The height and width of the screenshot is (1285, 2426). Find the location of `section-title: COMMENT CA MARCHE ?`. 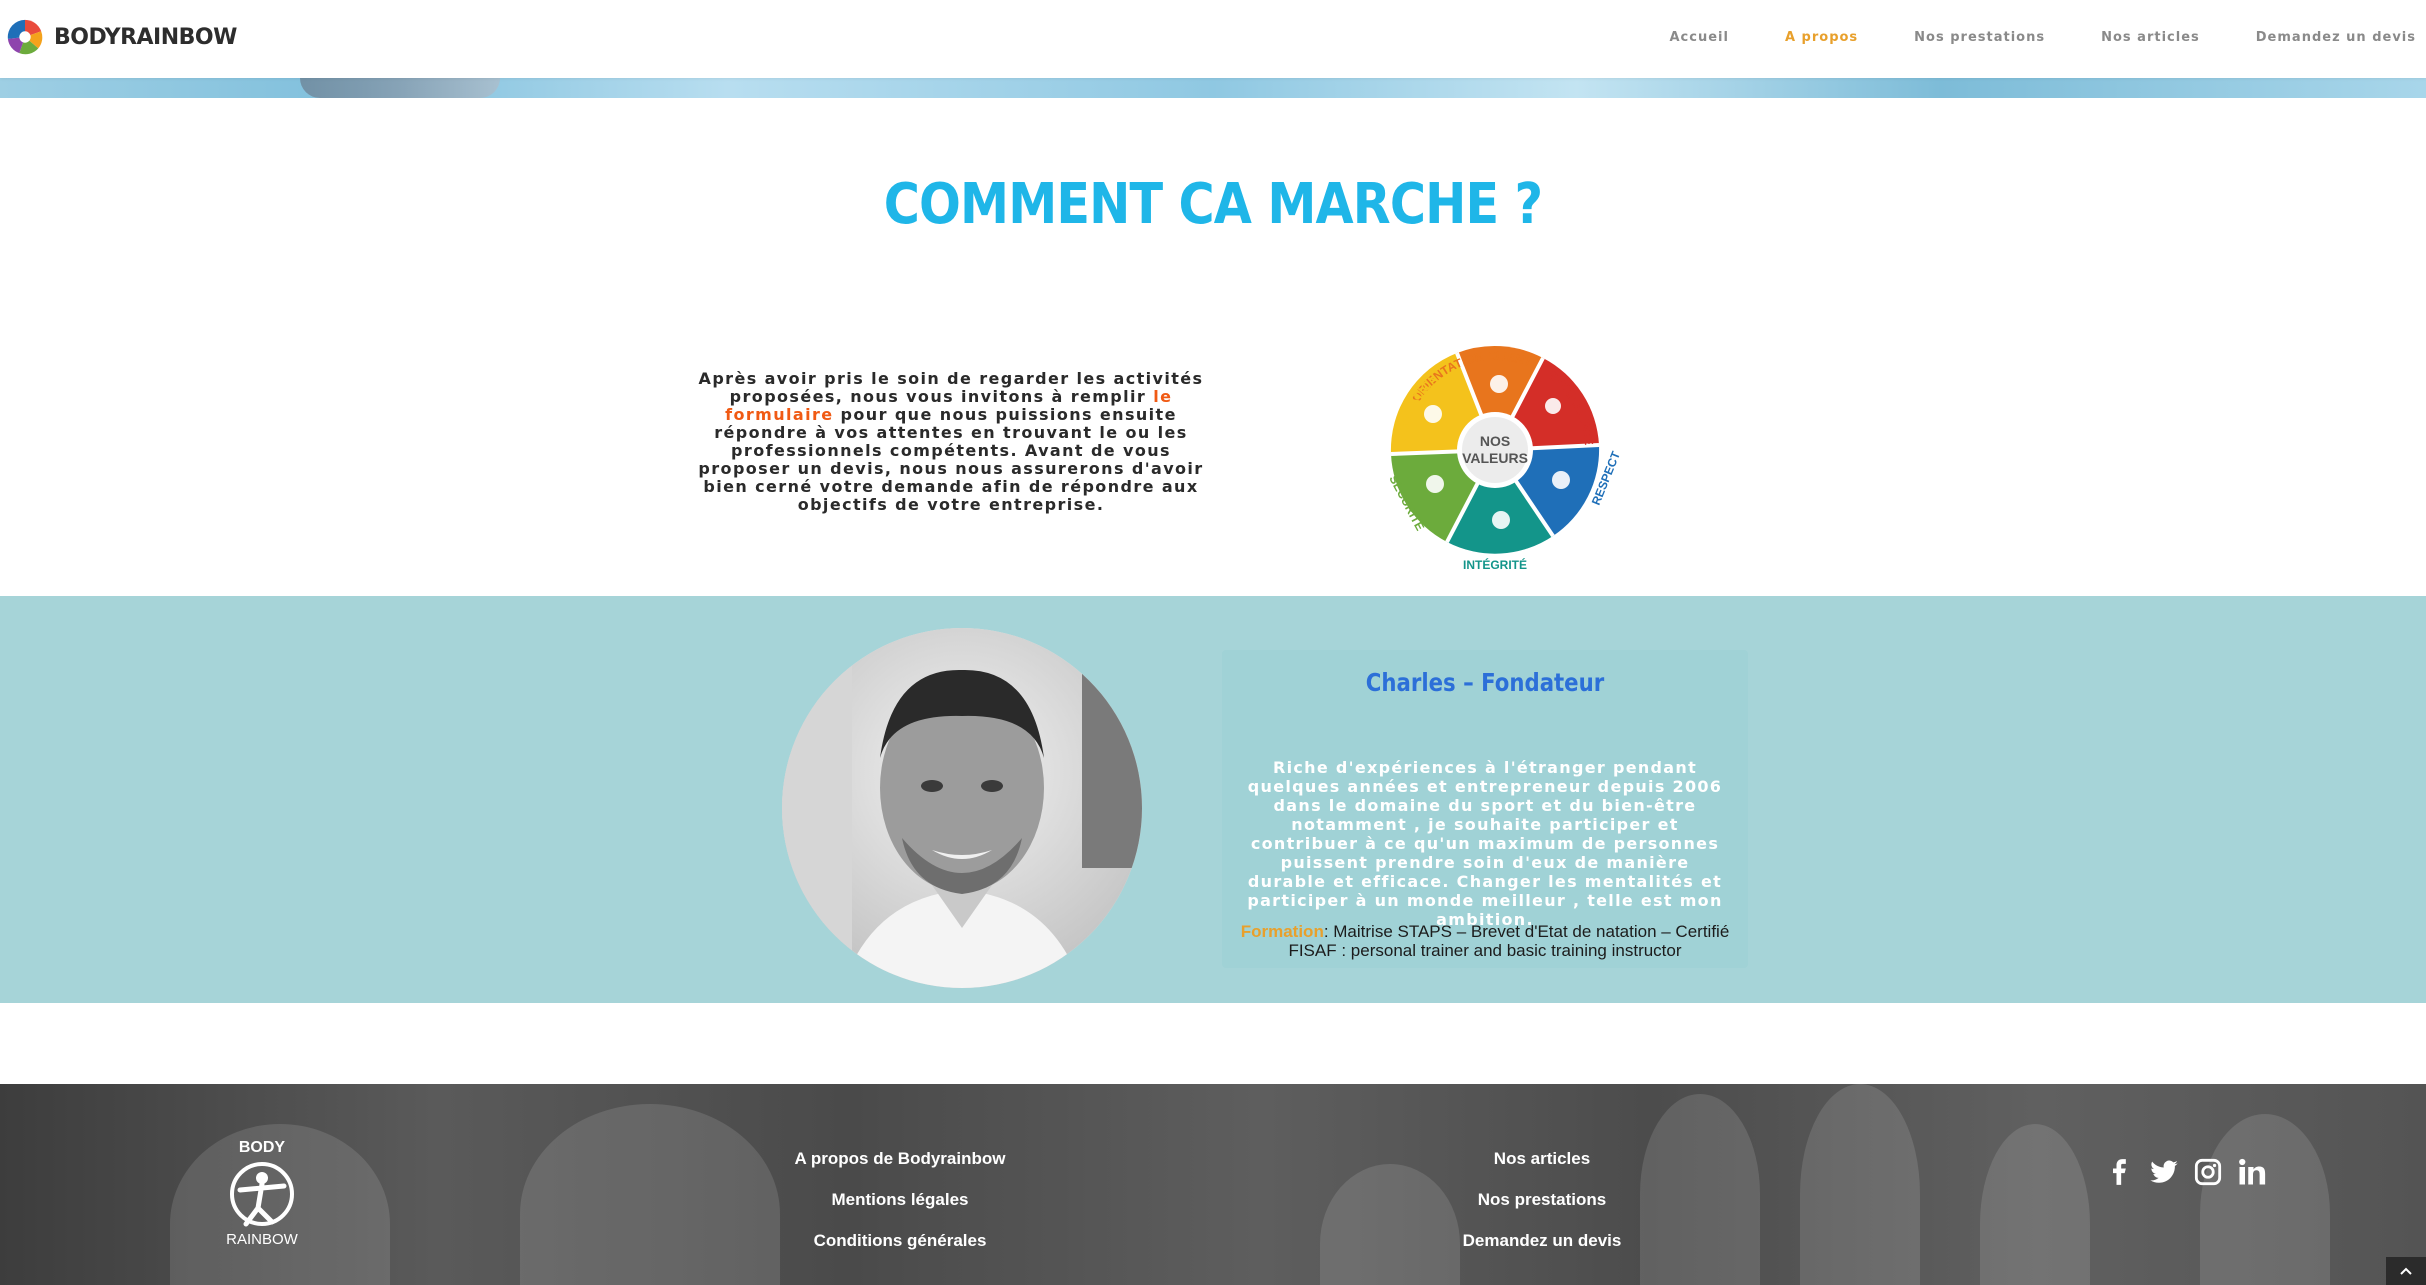

section-title: COMMENT CA MARCHE ? is located at coordinates (1213, 204).